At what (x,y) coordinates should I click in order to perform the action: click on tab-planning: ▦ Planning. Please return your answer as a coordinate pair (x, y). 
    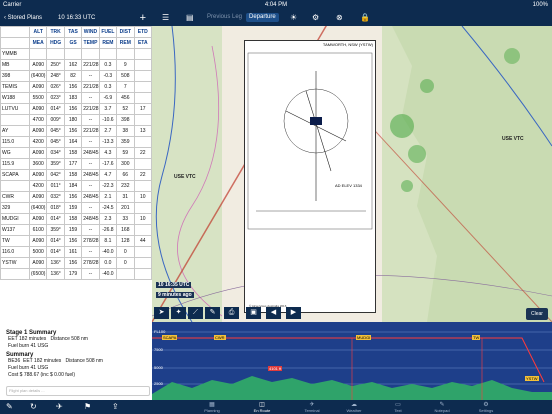
    Looking at the image, I should click on (212, 407).